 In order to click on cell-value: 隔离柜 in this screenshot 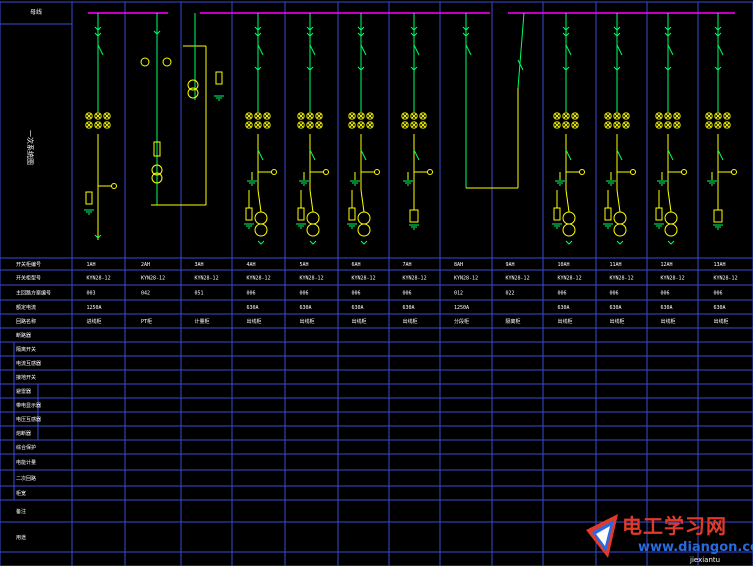, I will do `click(513, 321)`.